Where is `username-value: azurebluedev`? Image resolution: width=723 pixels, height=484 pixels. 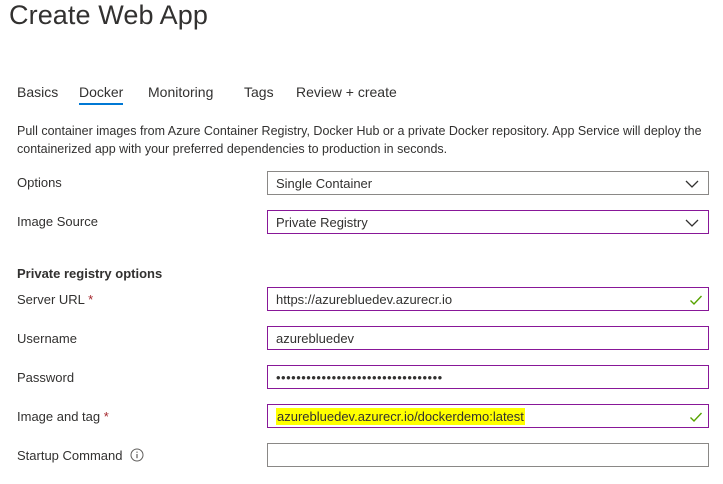
username-value: azurebluedev is located at coordinates (315, 338).